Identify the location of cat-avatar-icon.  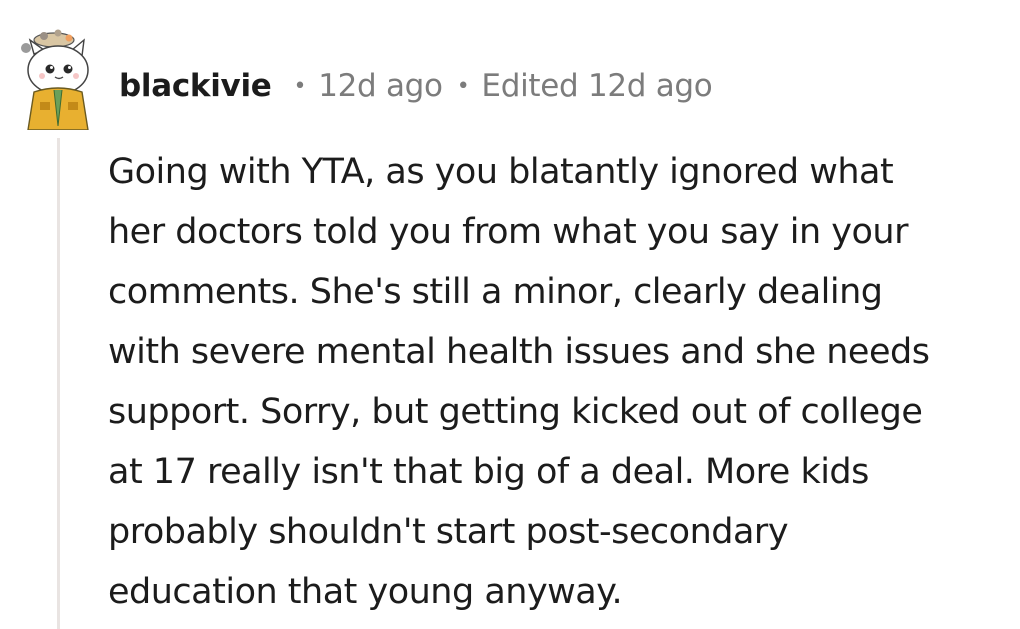
(59, 78).